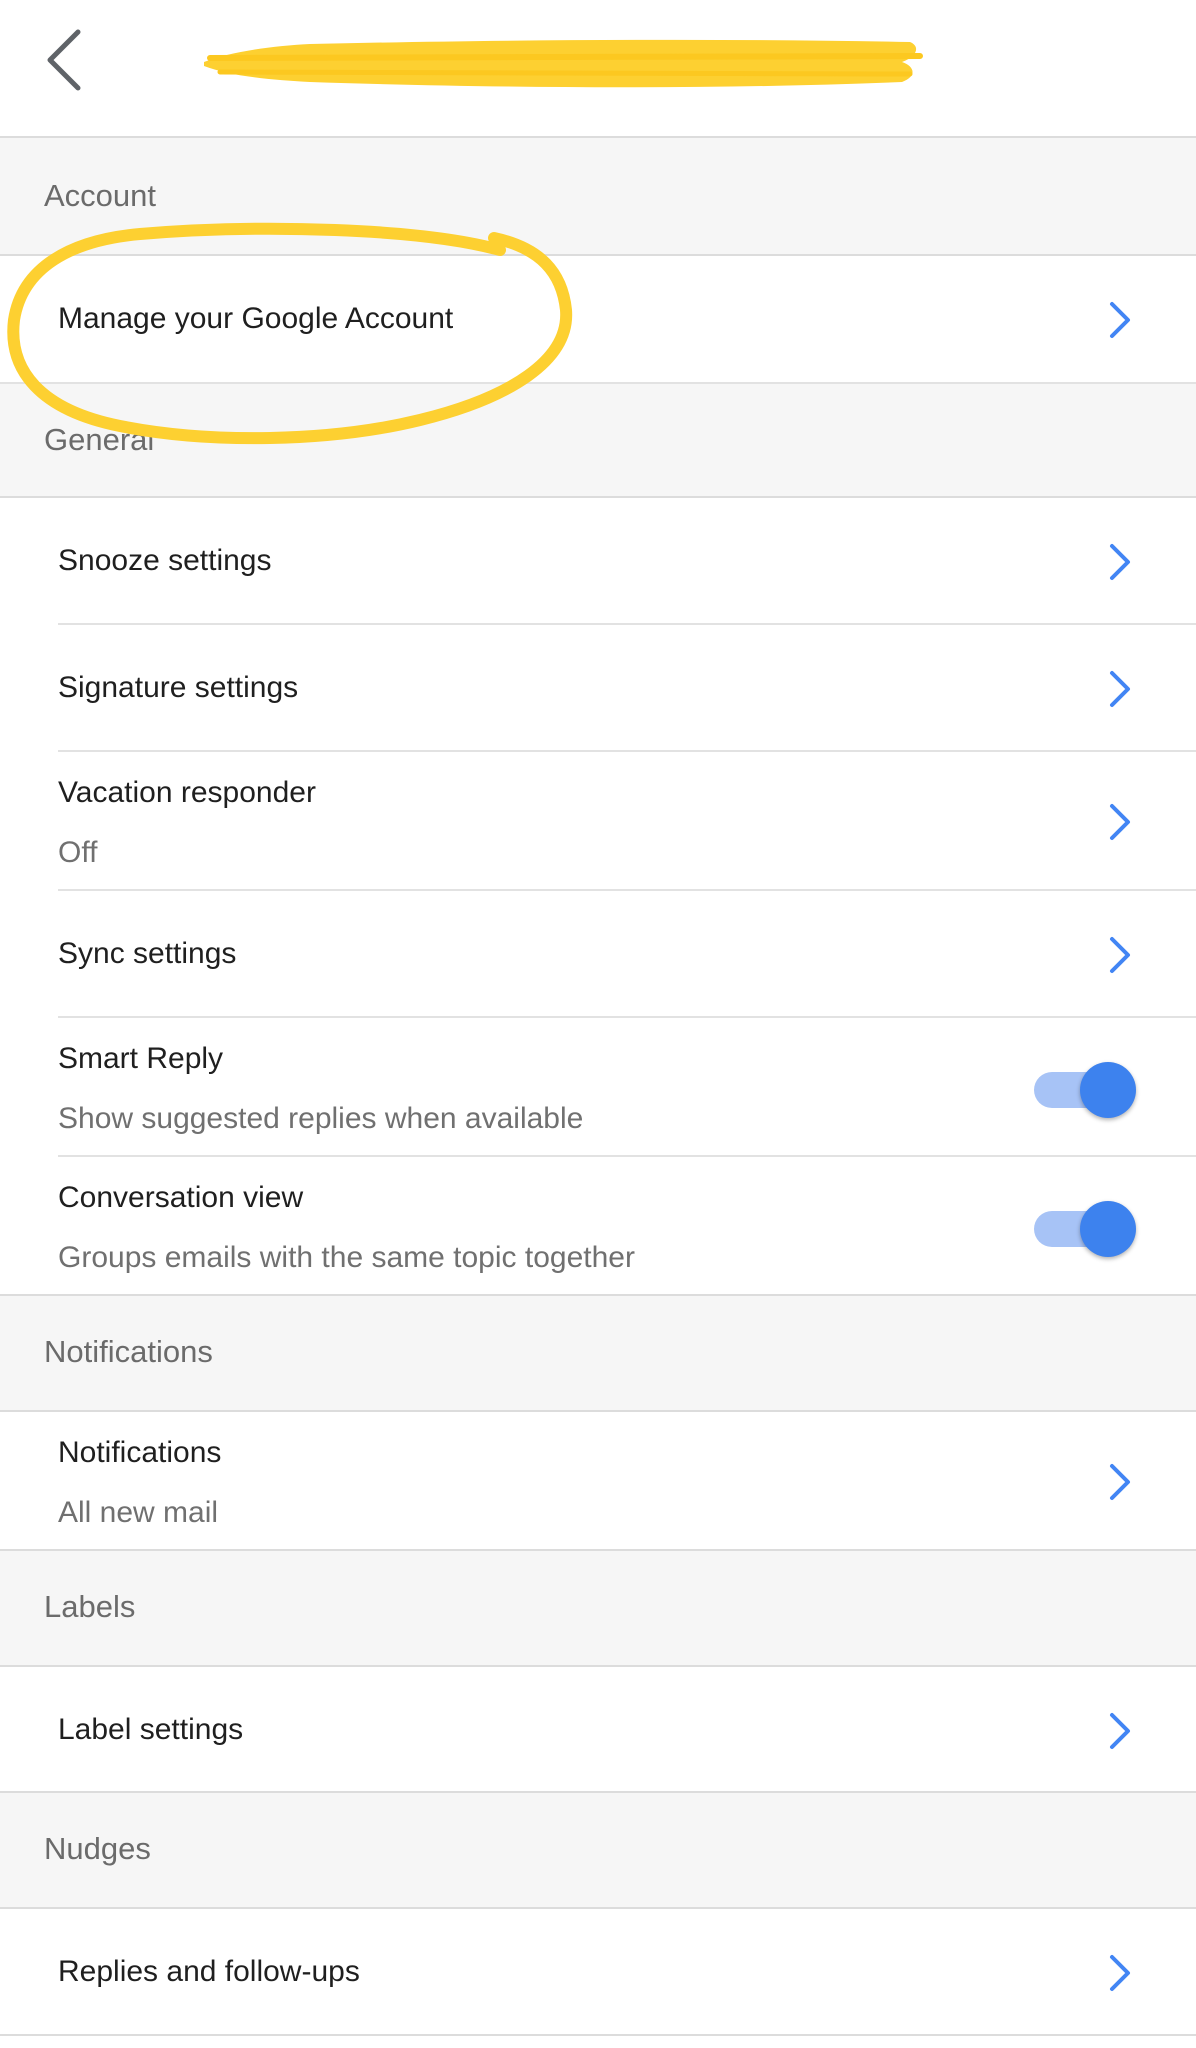 The width and height of the screenshot is (1196, 2048). What do you see at coordinates (78, 852) in the screenshot?
I see `item-subtitle: Off` at bounding box center [78, 852].